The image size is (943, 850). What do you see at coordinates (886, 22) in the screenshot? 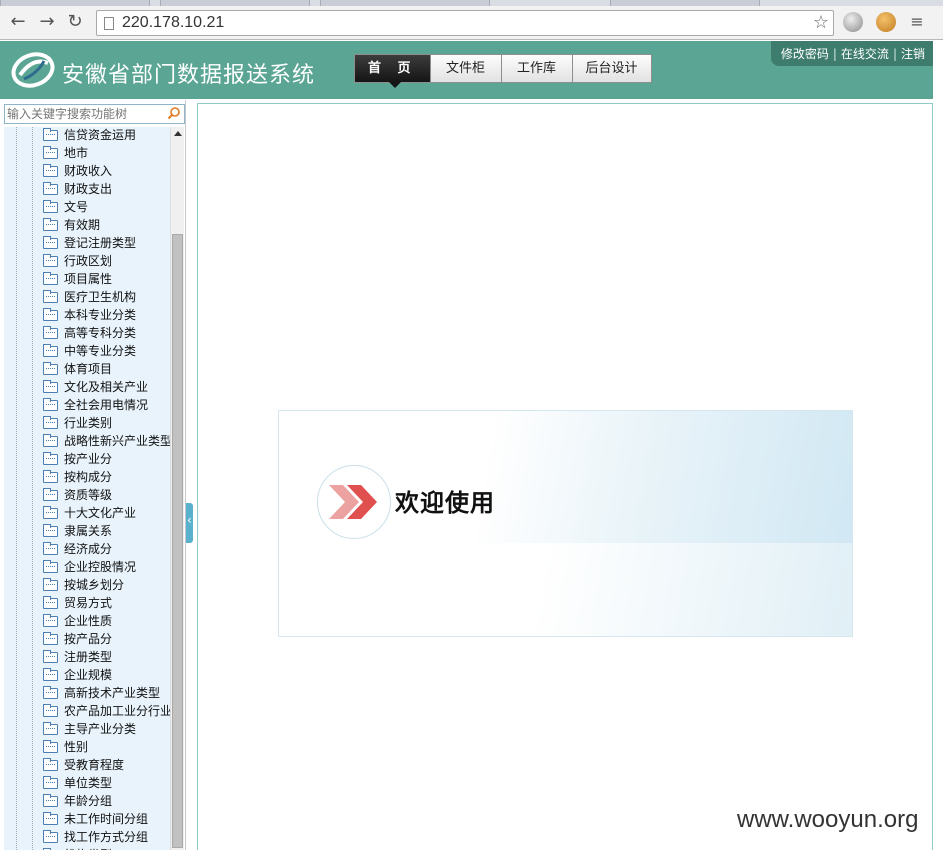
I see `cookie-extension-icon` at bounding box center [886, 22].